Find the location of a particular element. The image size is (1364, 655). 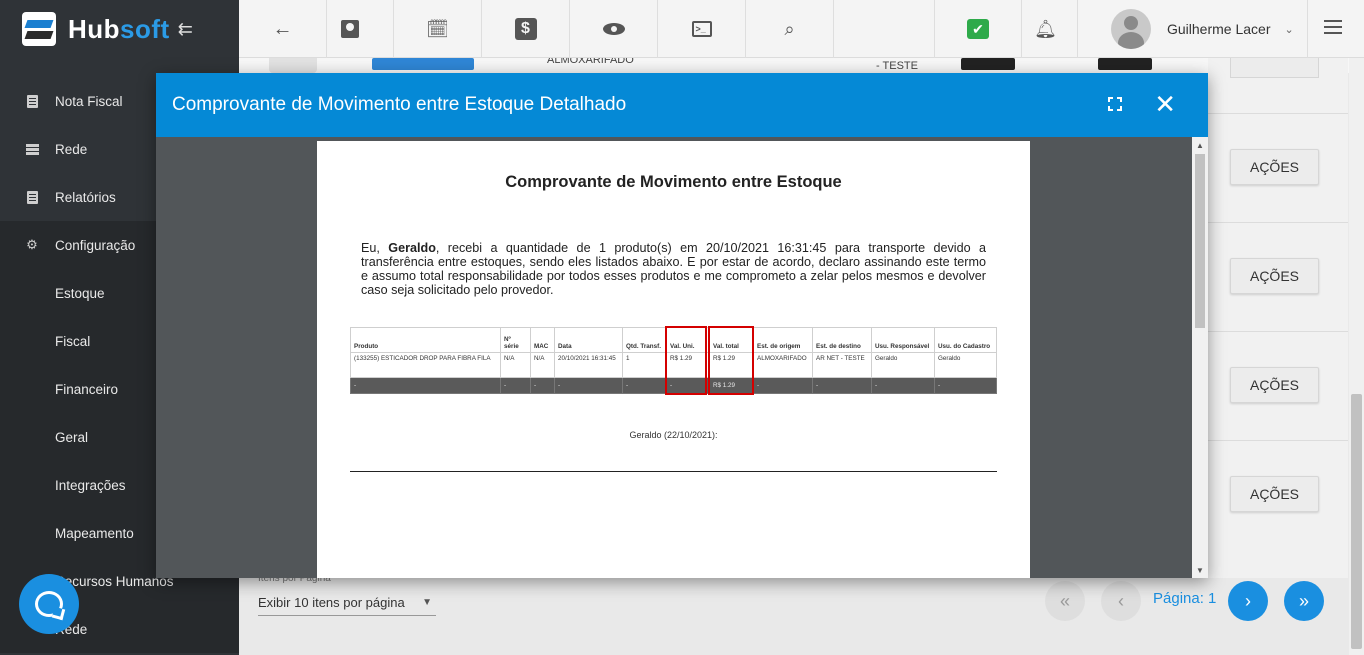

close-icon: ✕ is located at coordinates (1165, 104).